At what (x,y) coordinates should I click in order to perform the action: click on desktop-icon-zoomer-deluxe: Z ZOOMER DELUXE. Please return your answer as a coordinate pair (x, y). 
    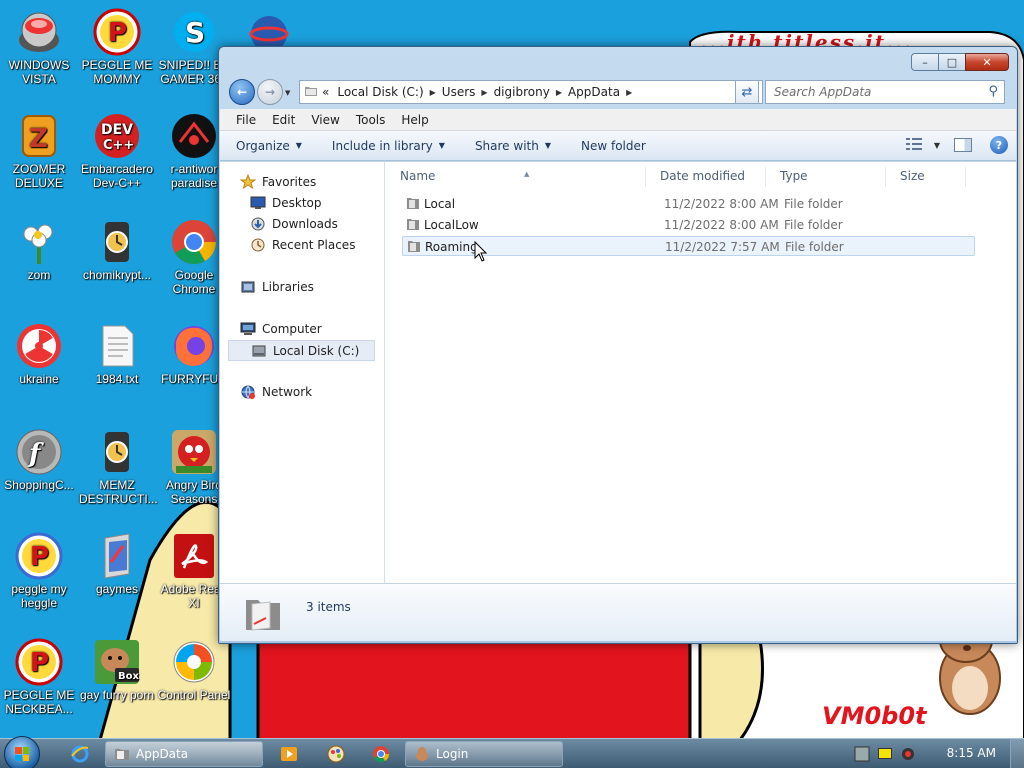
    Looking at the image, I should click on (39, 151).